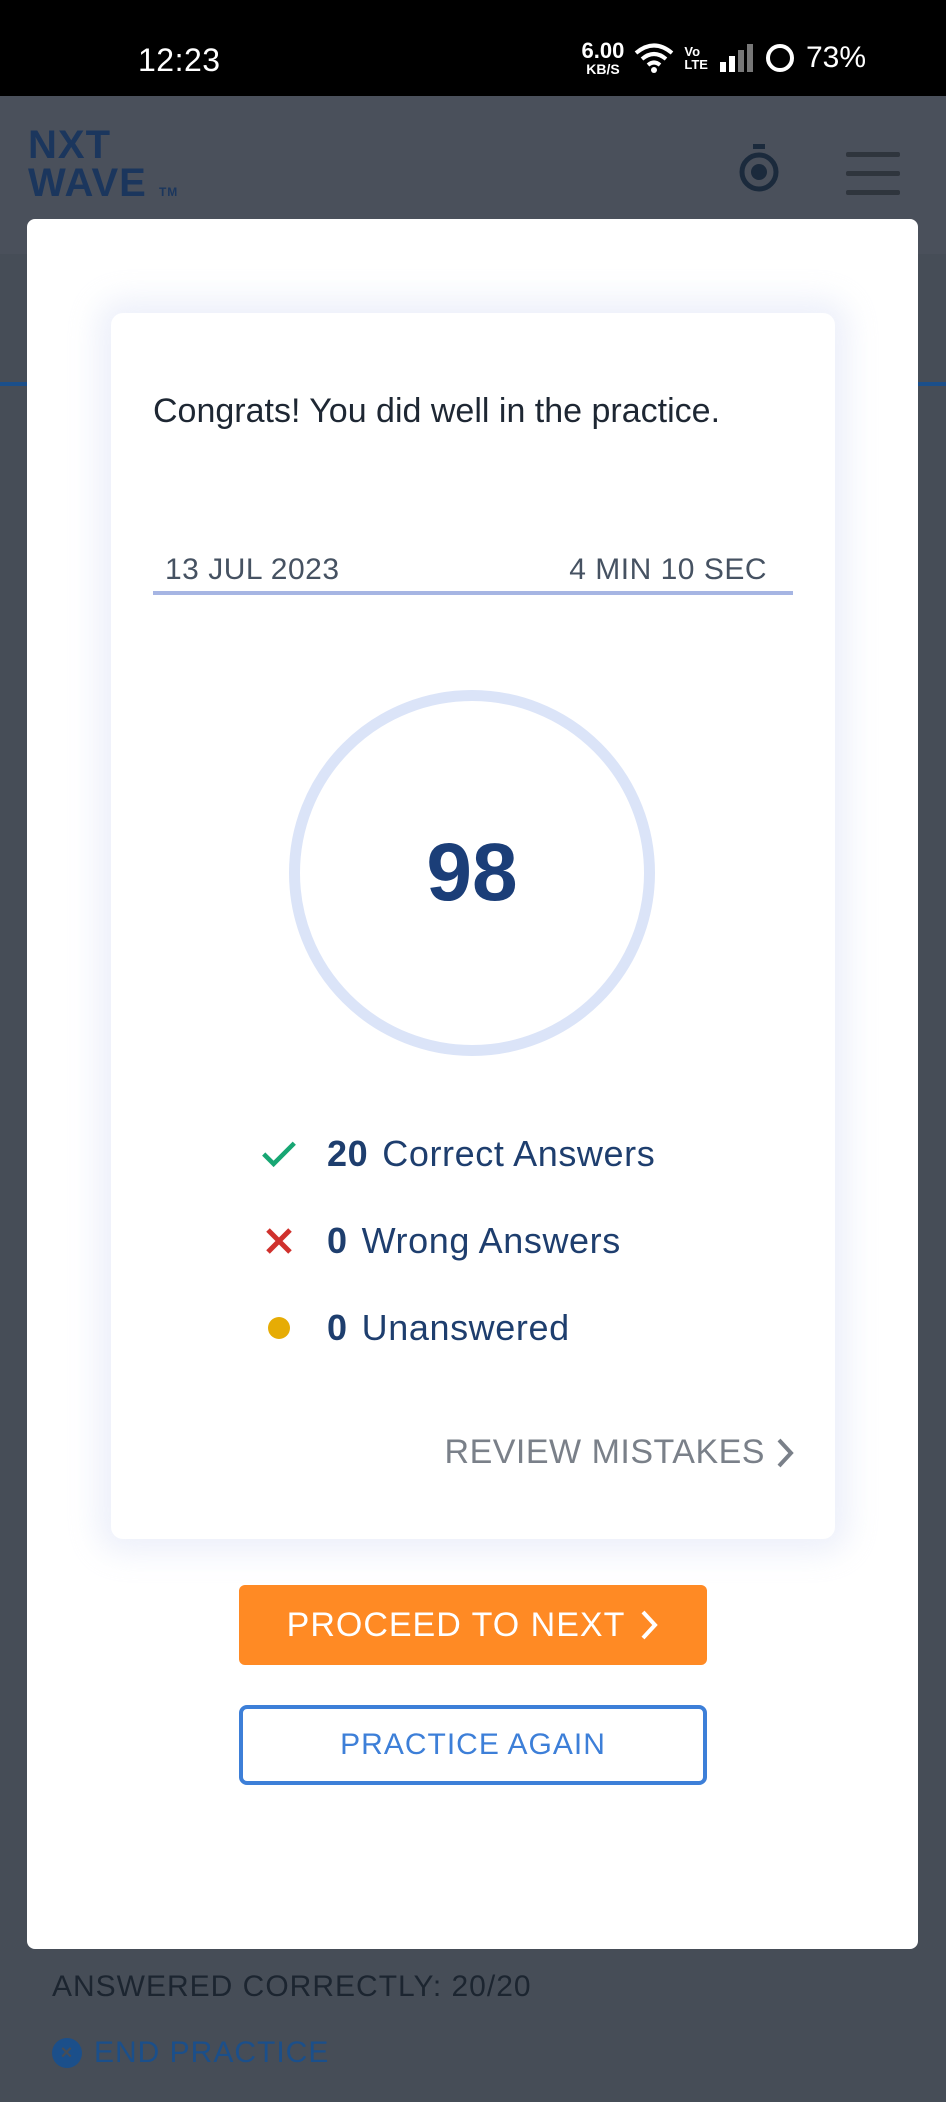 Image resolution: width=946 pixels, height=2102 pixels. Describe the element at coordinates (759, 168) in the screenshot. I see `stopwatch-icon` at that location.